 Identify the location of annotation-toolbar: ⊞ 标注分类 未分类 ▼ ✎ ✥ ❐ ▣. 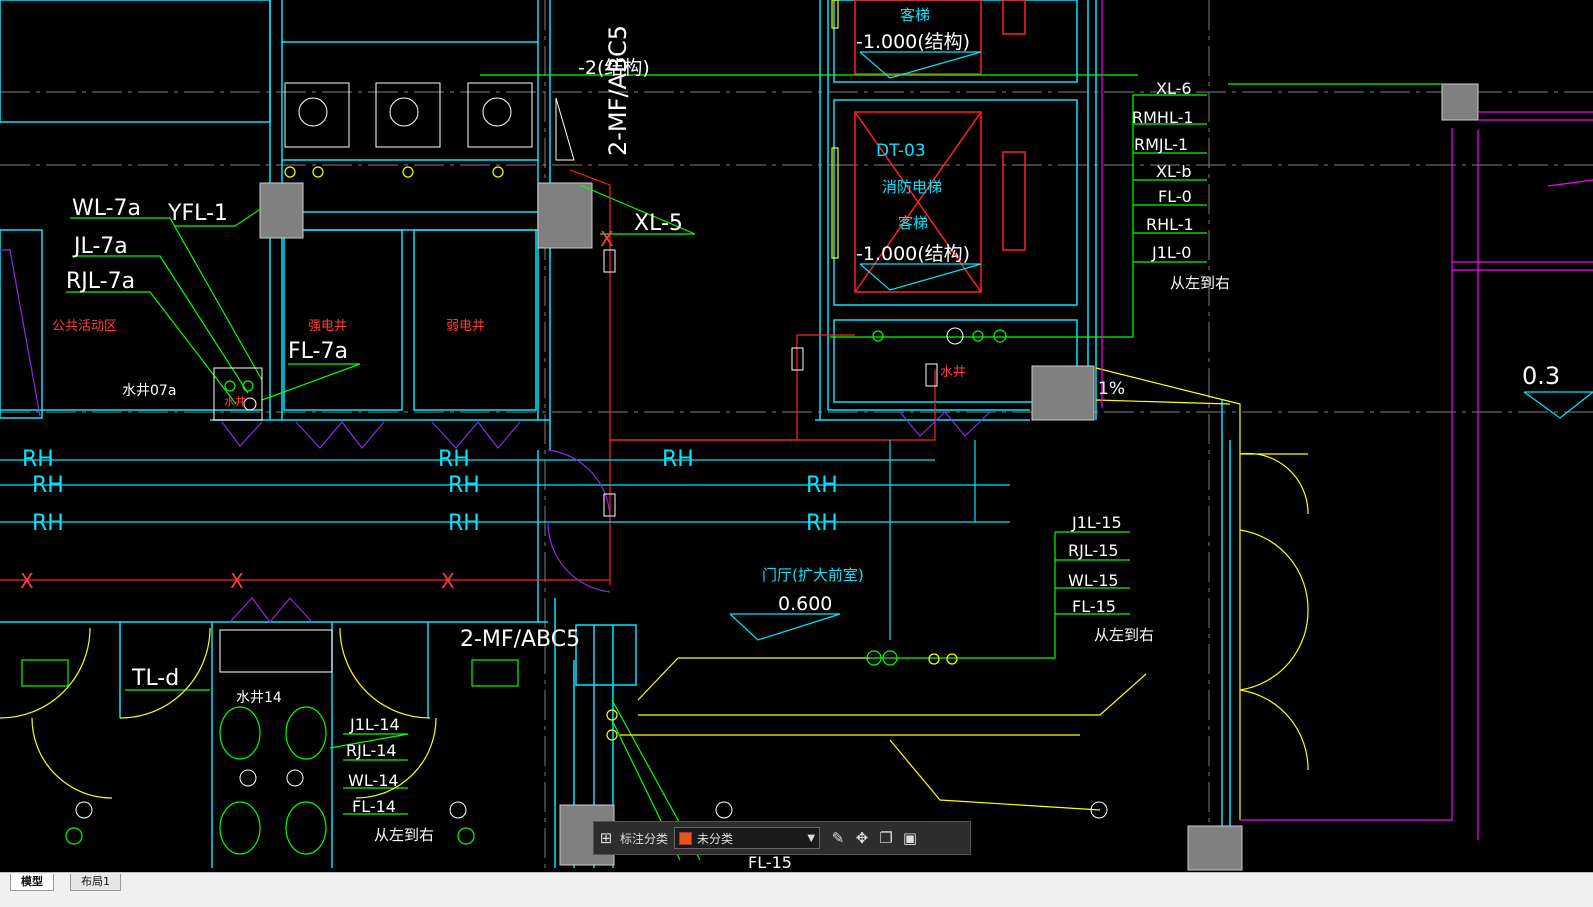
(782, 838).